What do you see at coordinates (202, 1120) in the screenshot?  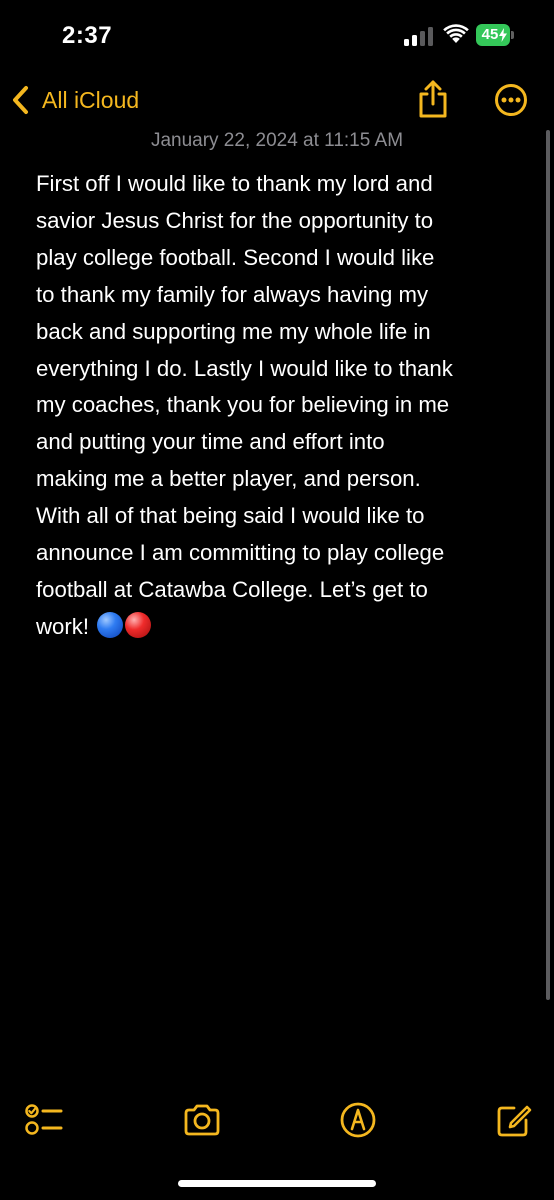 I see `camera-icon` at bounding box center [202, 1120].